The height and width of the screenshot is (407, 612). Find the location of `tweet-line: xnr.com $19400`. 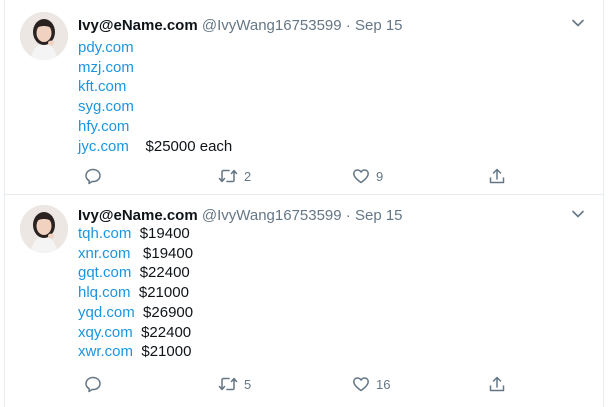

tweet-line: xnr.com $19400 is located at coordinates (135, 254).